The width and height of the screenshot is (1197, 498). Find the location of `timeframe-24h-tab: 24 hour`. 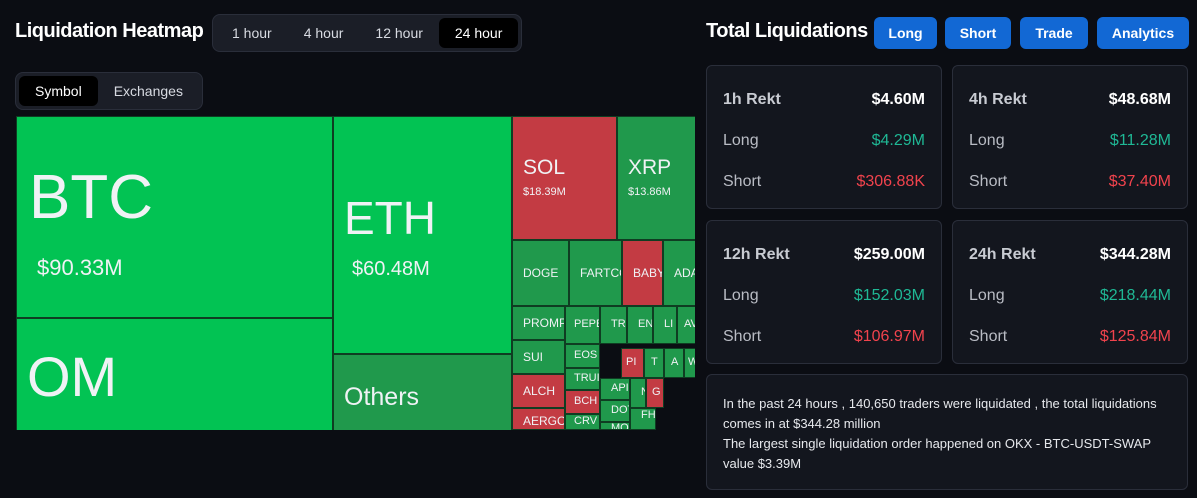

timeframe-24h-tab: 24 hour is located at coordinates (478, 33).